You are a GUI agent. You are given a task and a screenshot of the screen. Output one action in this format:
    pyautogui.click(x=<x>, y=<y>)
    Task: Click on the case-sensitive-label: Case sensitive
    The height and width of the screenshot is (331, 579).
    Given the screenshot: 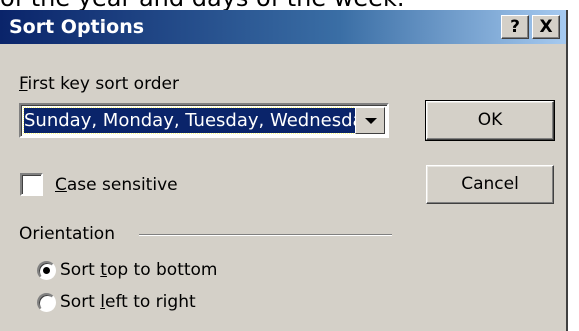 What is the action you would take?
    pyautogui.click(x=116, y=185)
    